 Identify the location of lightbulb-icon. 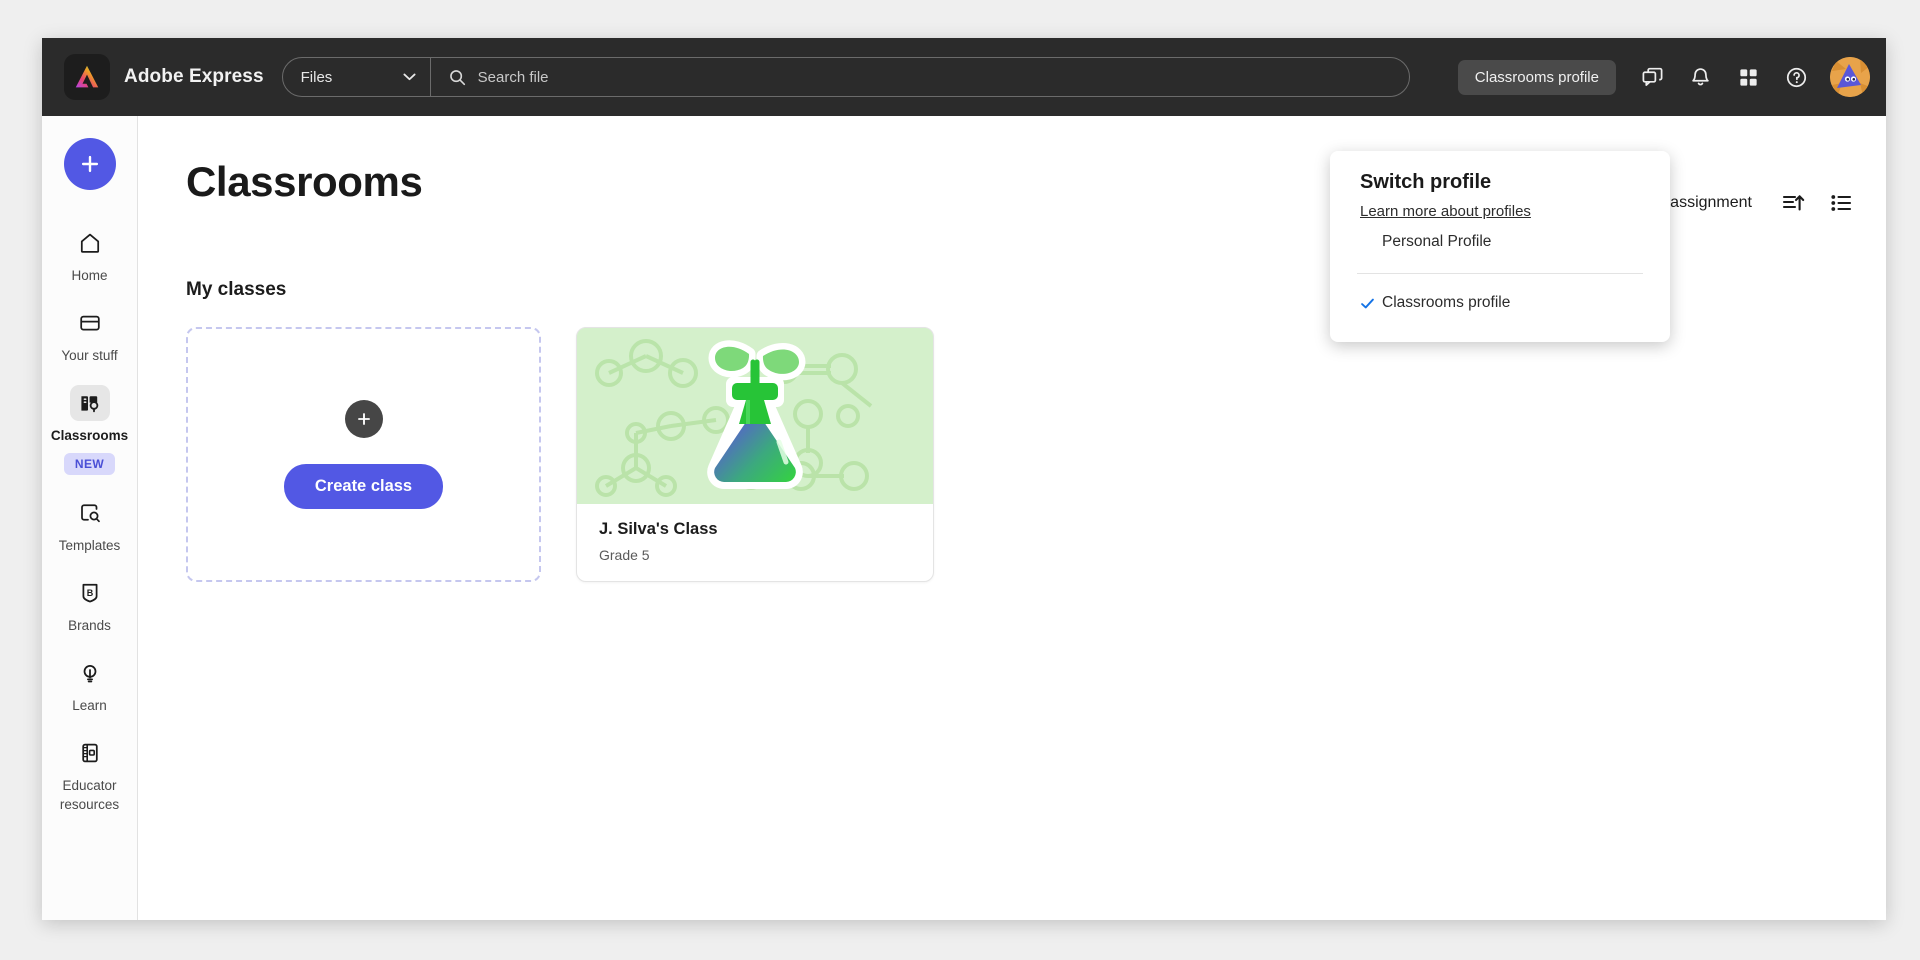
(89, 674).